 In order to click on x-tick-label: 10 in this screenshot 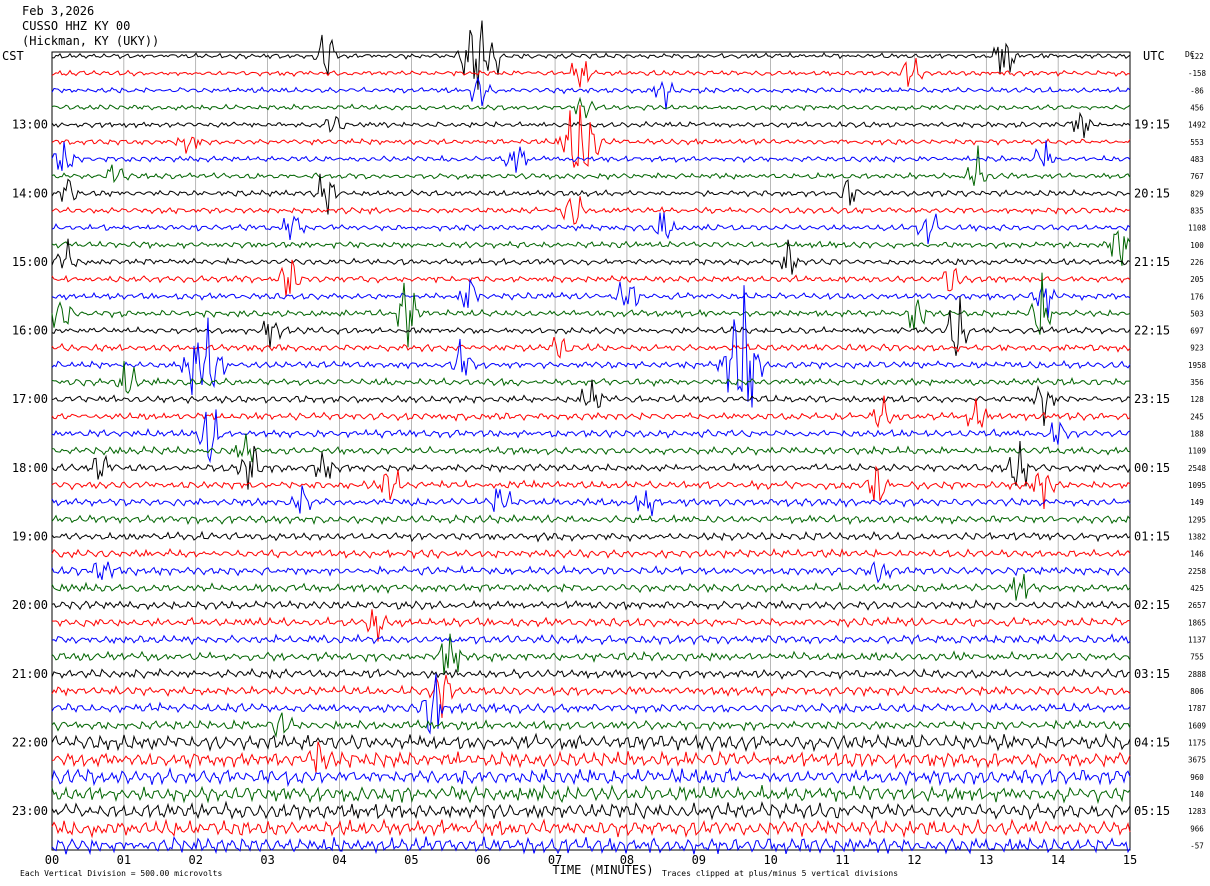, I will do `click(770, 860)`.